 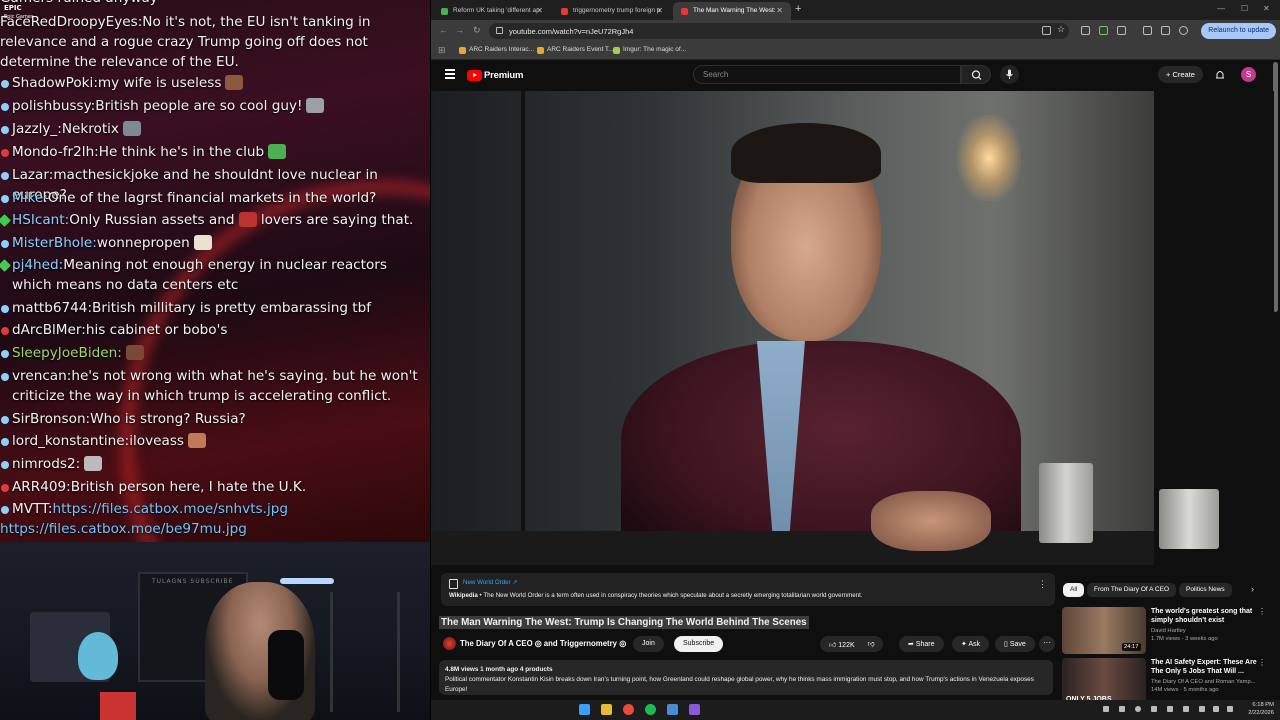 I want to click on notifications-icon, so click(x=1220, y=74).